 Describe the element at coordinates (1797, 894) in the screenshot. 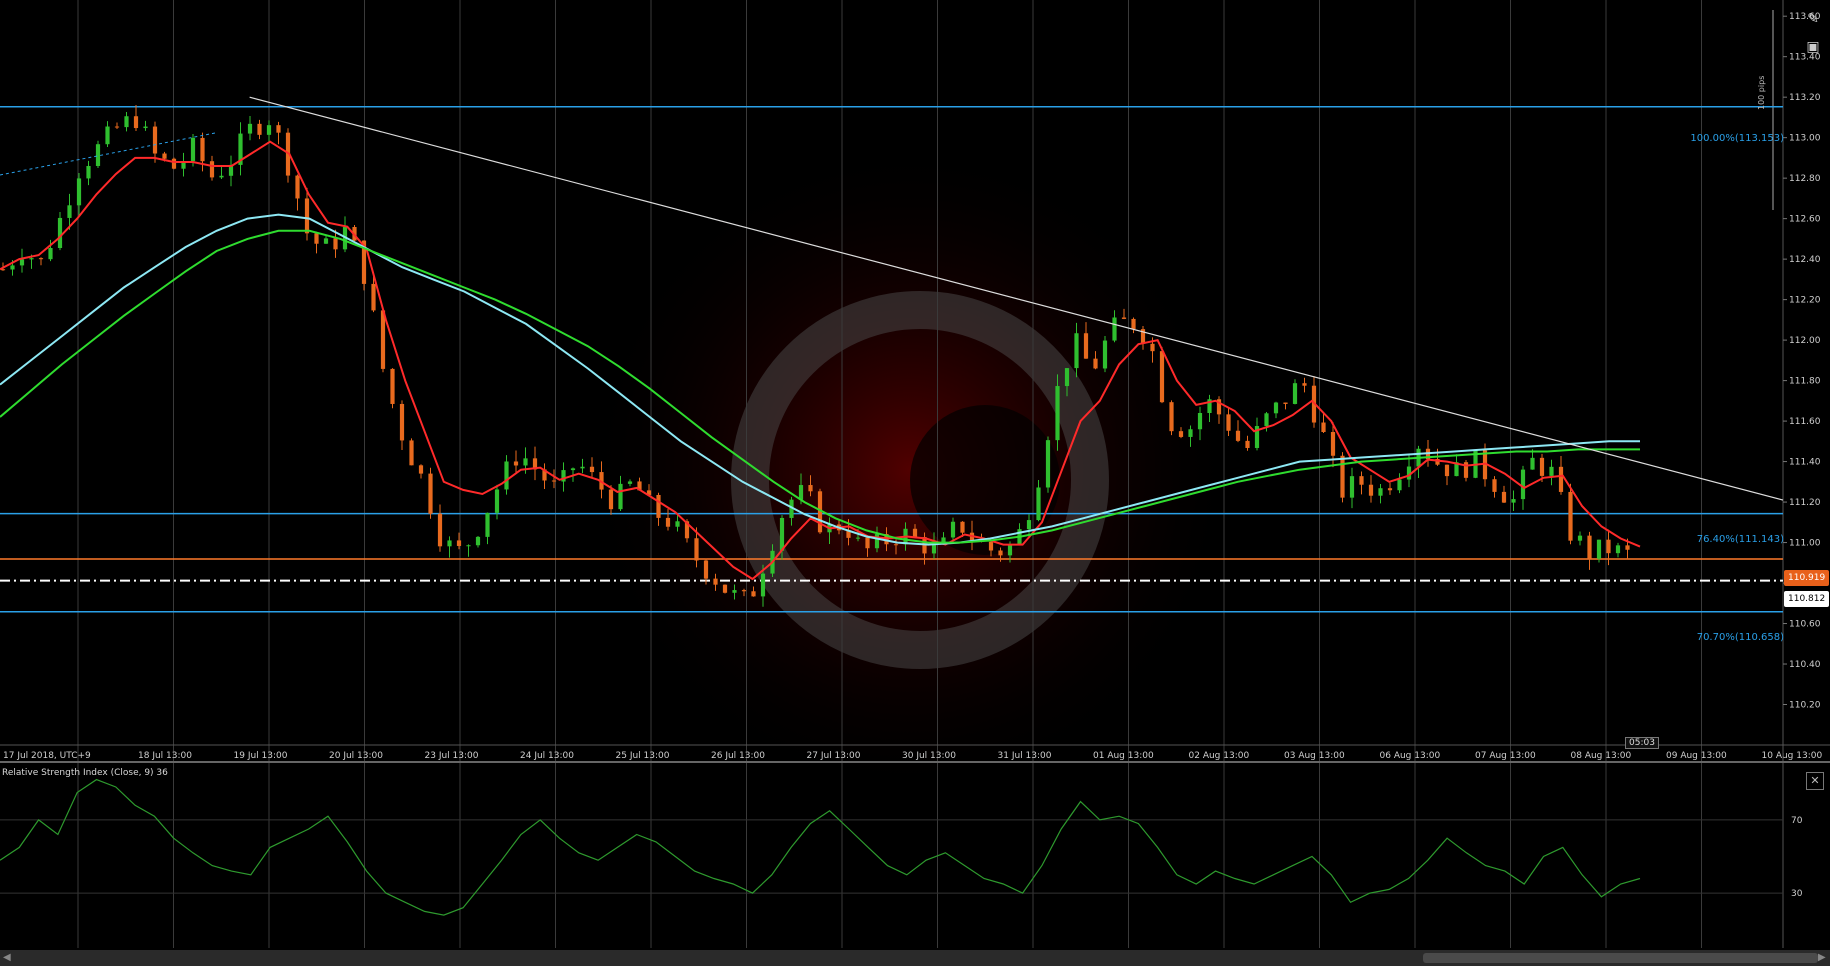

I see `rsi-y-tick-label: 30` at that location.